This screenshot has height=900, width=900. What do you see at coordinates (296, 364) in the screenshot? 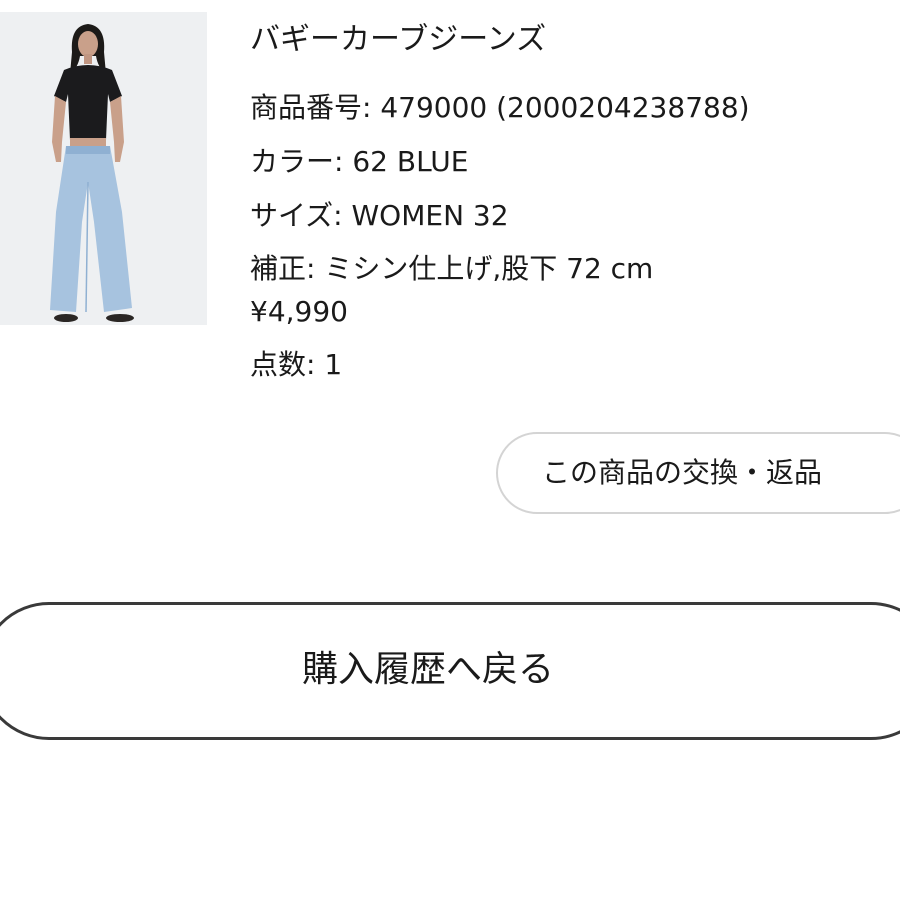
I see `product-quantity: 点数: 1` at bounding box center [296, 364].